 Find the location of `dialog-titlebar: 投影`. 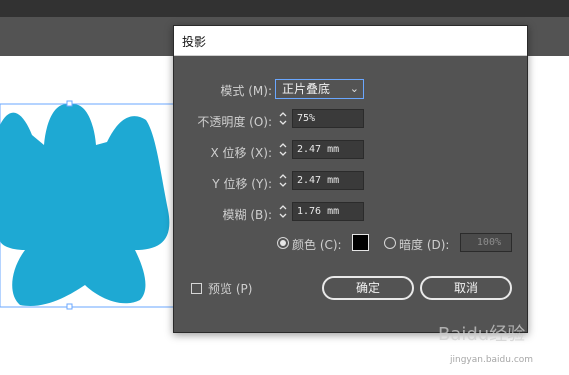

dialog-titlebar: 投影 is located at coordinates (350, 41).